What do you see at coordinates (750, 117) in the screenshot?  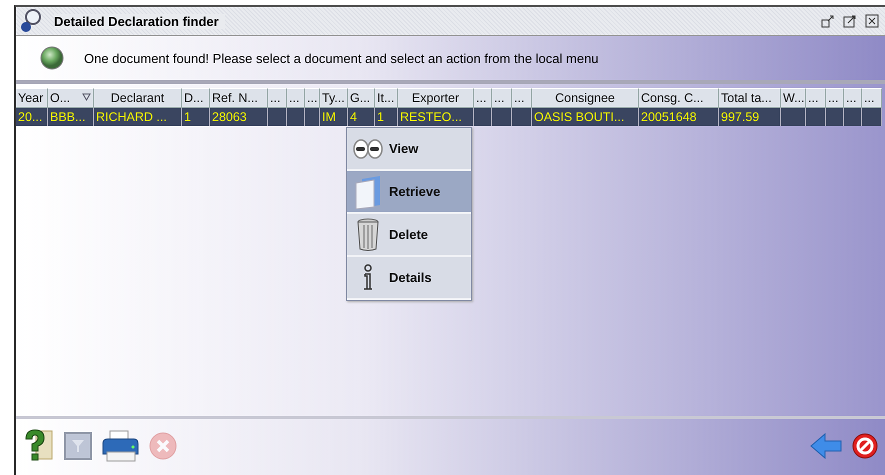 I see `table-cell: 997.59` at bounding box center [750, 117].